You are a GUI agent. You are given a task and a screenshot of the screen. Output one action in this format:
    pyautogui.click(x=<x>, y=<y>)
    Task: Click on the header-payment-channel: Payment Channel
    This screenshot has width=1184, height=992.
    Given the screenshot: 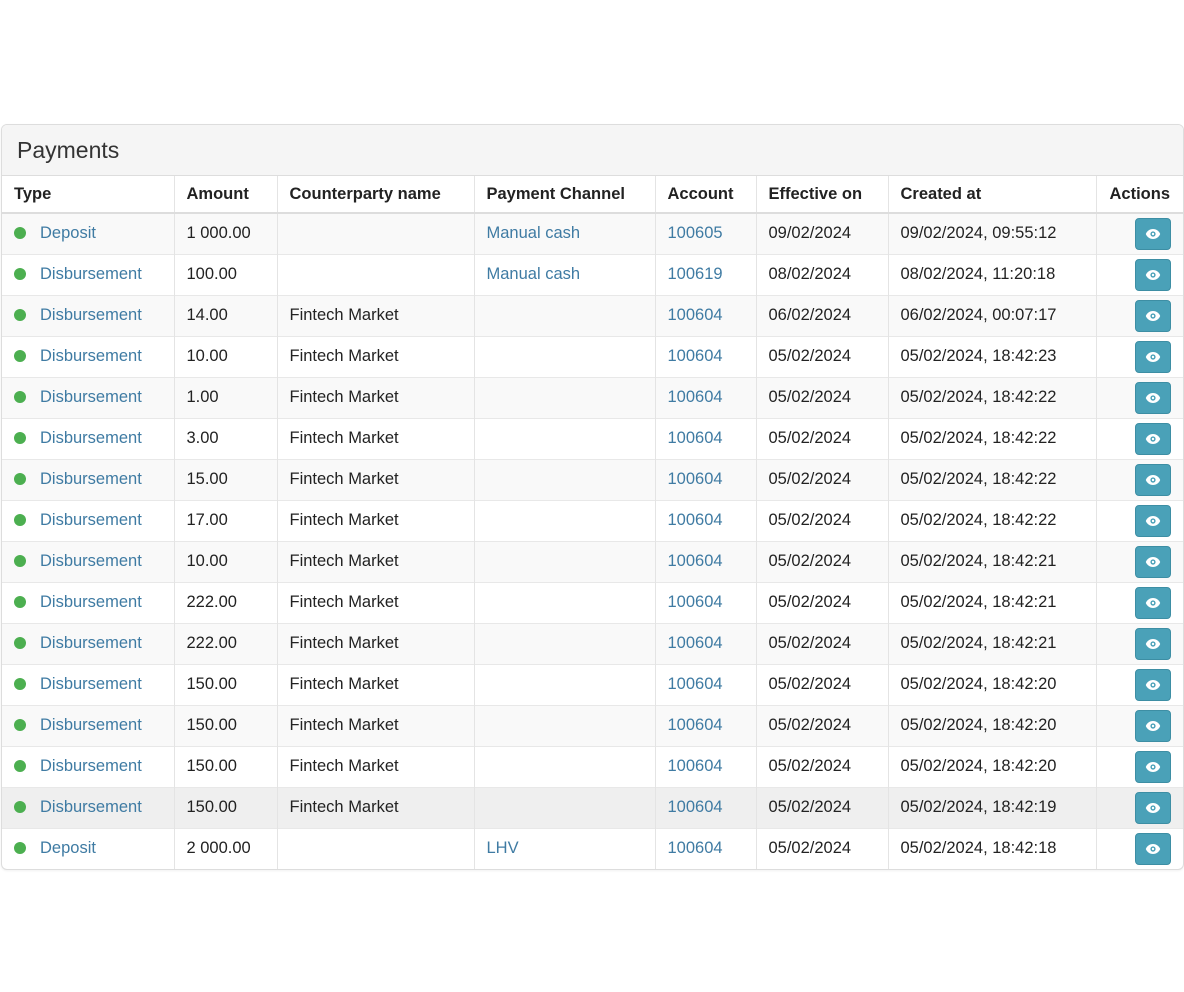 What is the action you would take?
    pyautogui.click(x=565, y=195)
    